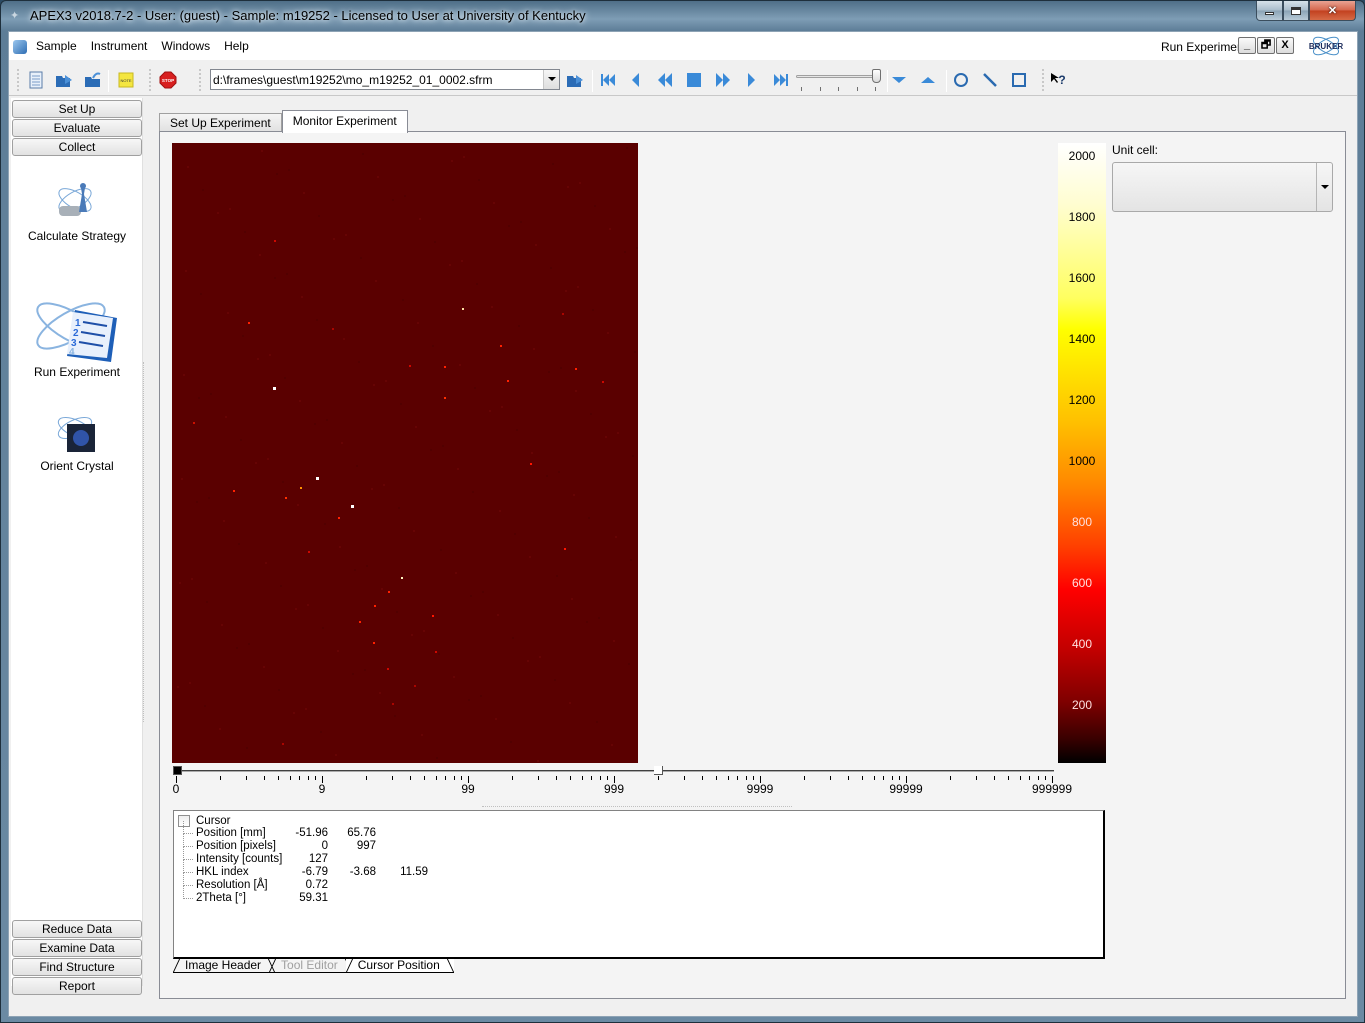  I want to click on tab-tool-editor: Tool Editor, so click(310, 966).